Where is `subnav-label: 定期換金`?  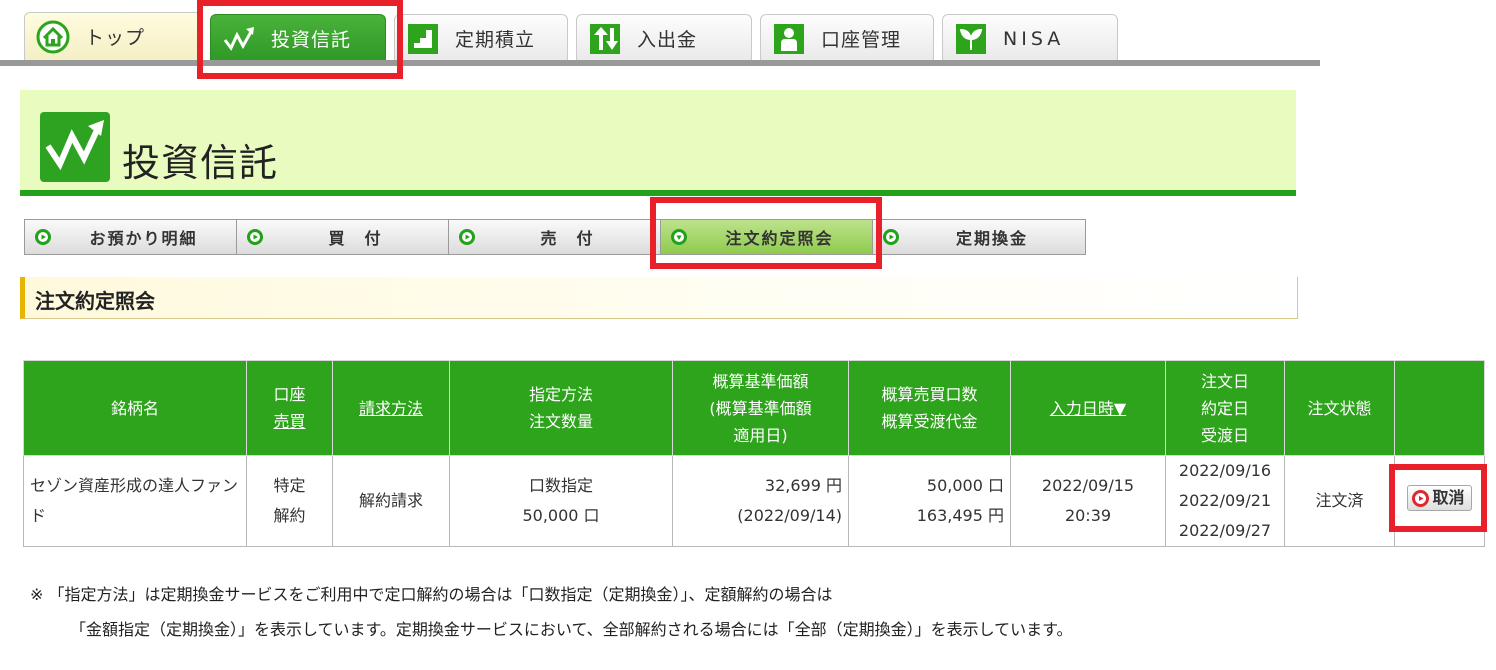
subnav-label: 定期換金 is located at coordinates (991, 238).